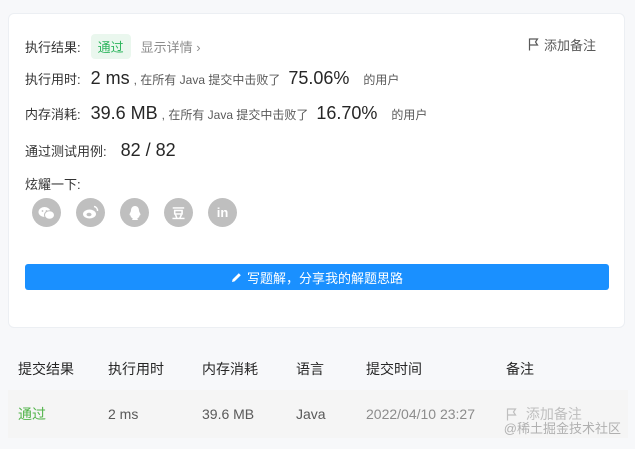 The height and width of the screenshot is (449, 635). Describe the element at coordinates (53, 114) in the screenshot. I see `memory-label: 内存消耗:` at that location.